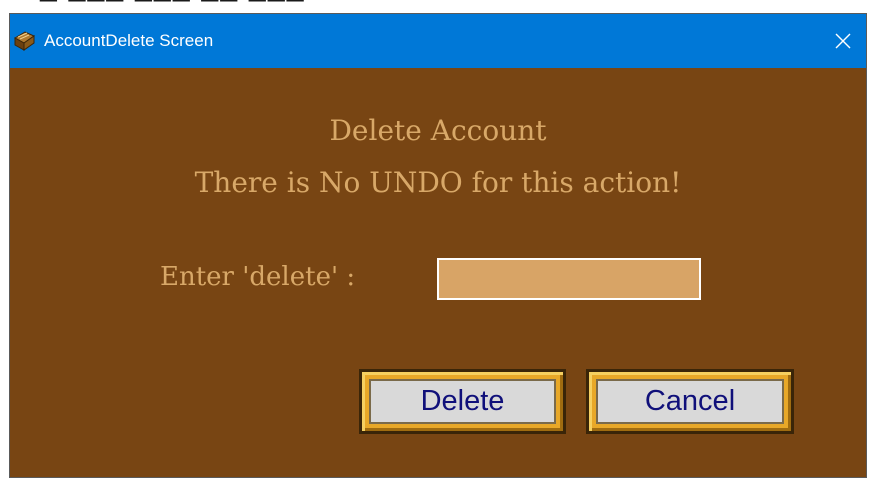 This screenshot has width=871, height=487. I want to click on delete-button: Delete, so click(462, 401).